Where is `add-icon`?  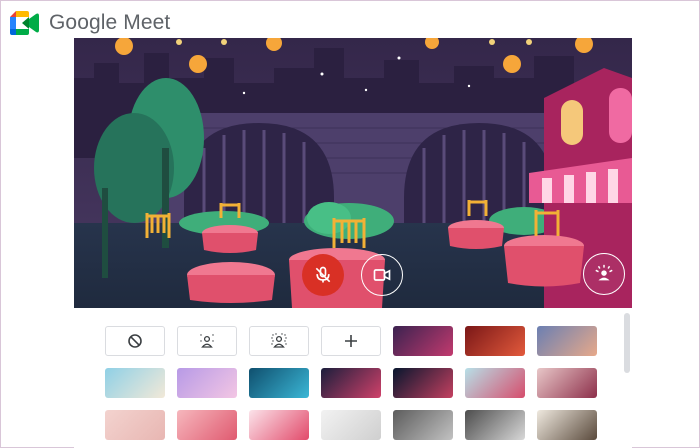
add-icon is located at coordinates (351, 341).